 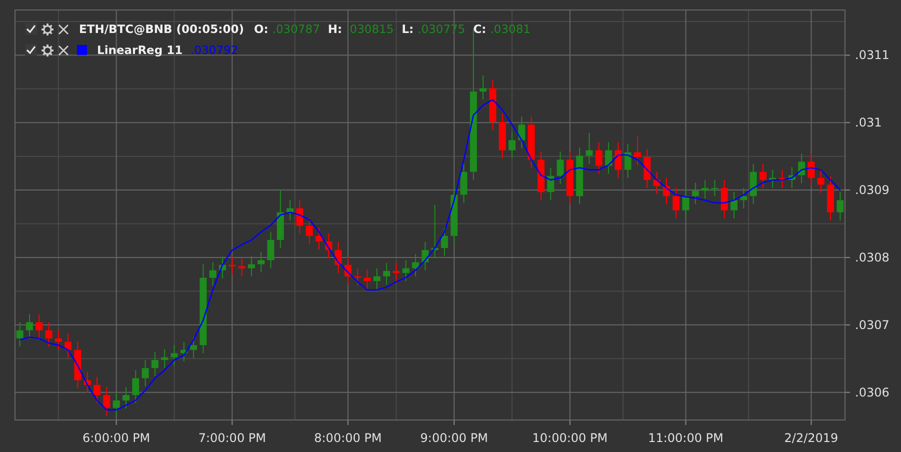 I want to click on axis-label: .0306, so click(x=872, y=392).